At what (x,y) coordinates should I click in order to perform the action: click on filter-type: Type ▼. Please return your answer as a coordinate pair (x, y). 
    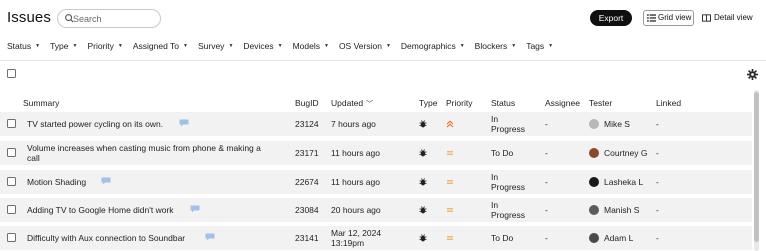
    Looking at the image, I should click on (63, 46).